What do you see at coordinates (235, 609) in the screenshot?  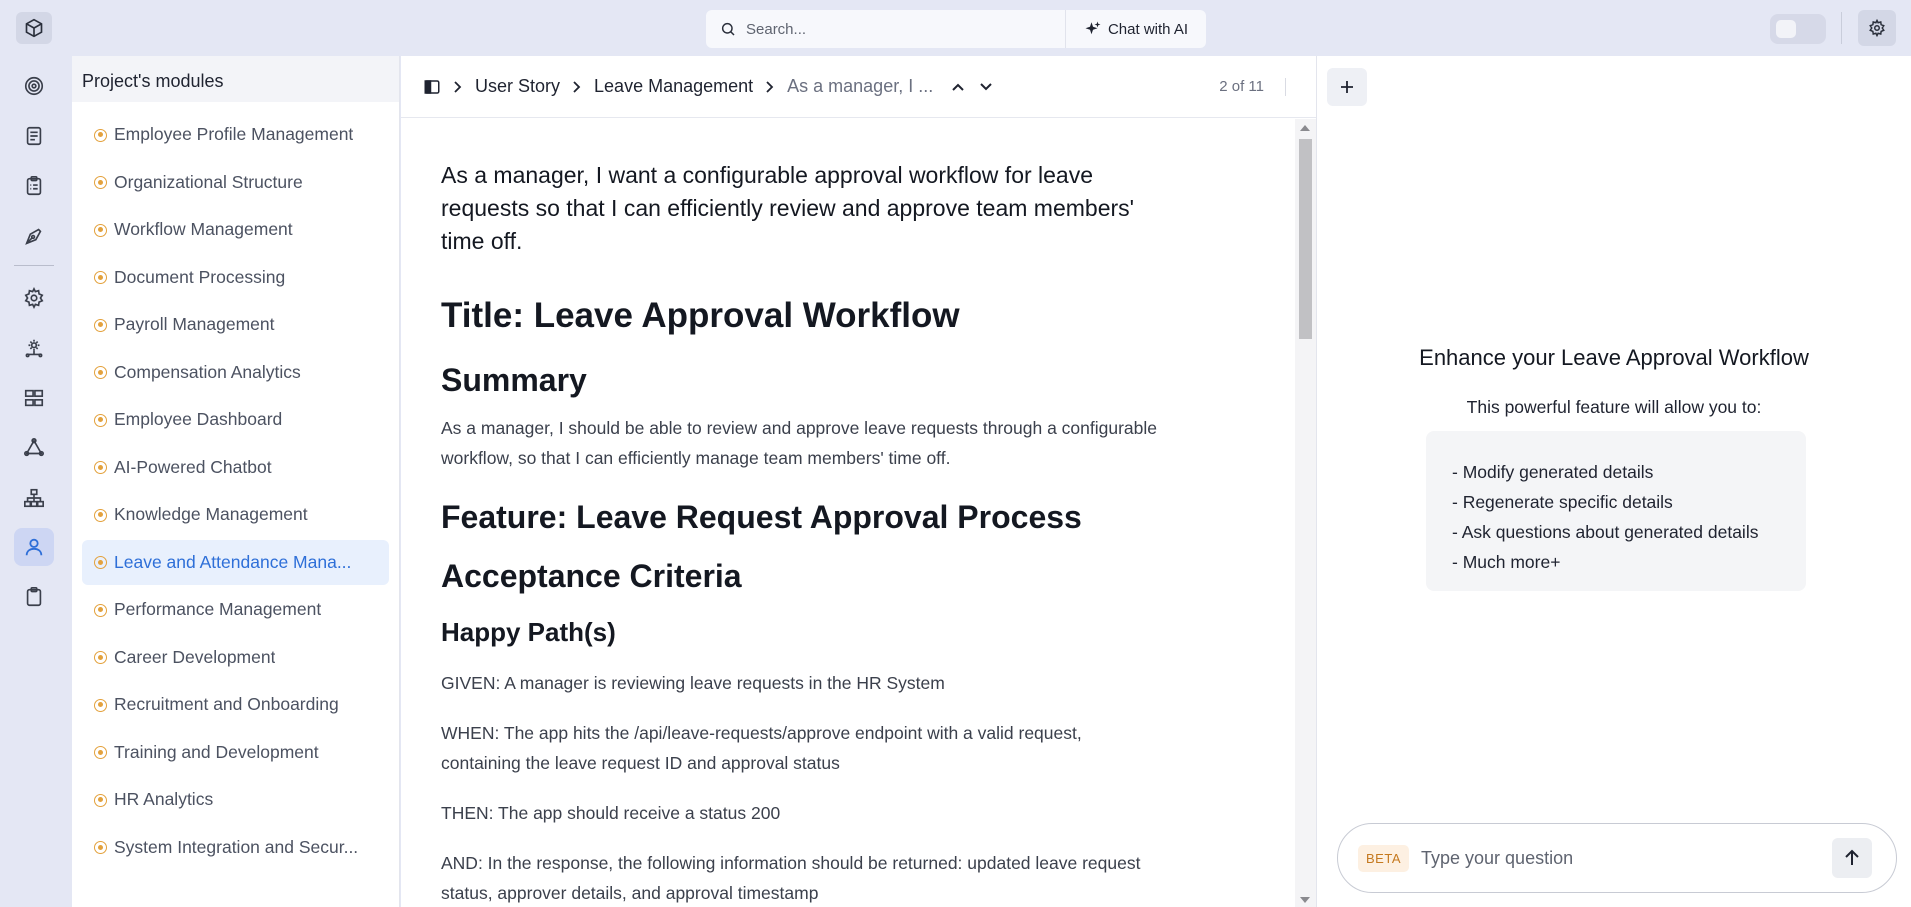 I see `module-item: Performance Management` at bounding box center [235, 609].